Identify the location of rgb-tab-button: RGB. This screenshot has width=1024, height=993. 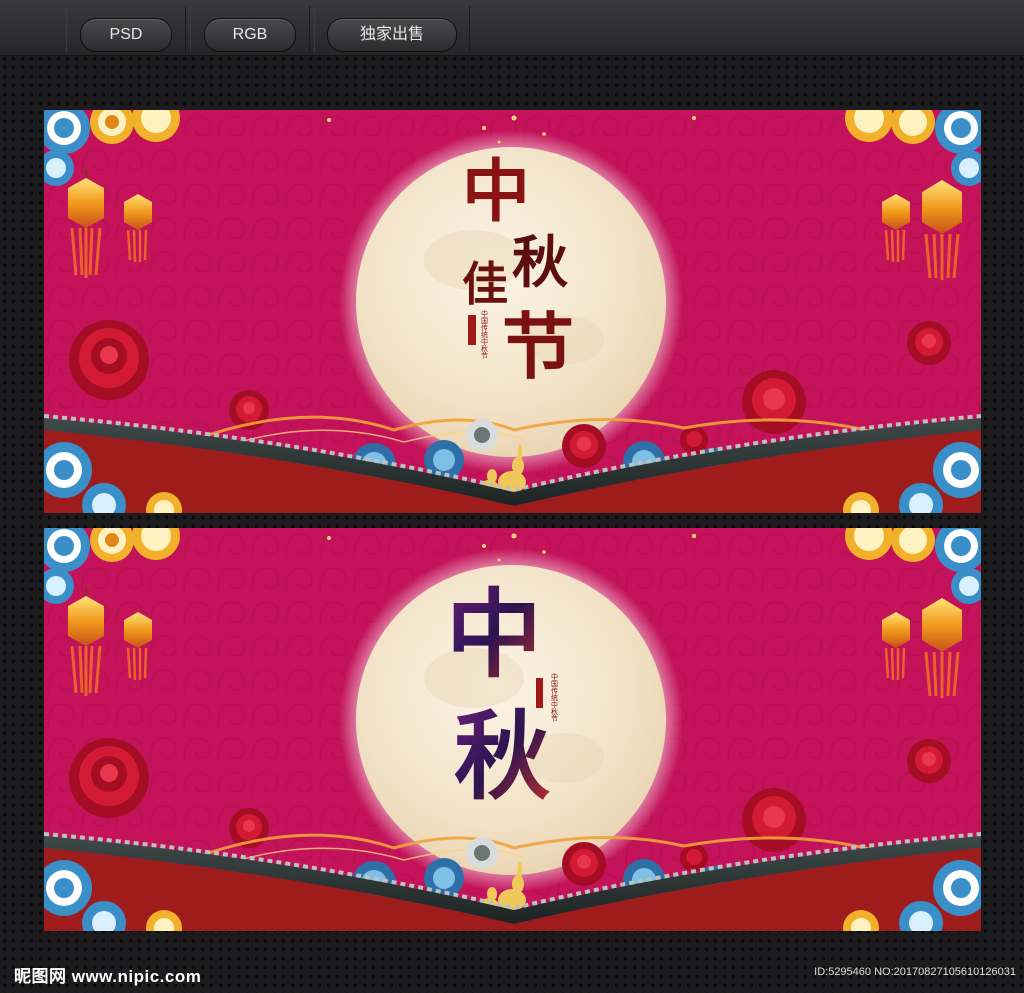
(250, 35).